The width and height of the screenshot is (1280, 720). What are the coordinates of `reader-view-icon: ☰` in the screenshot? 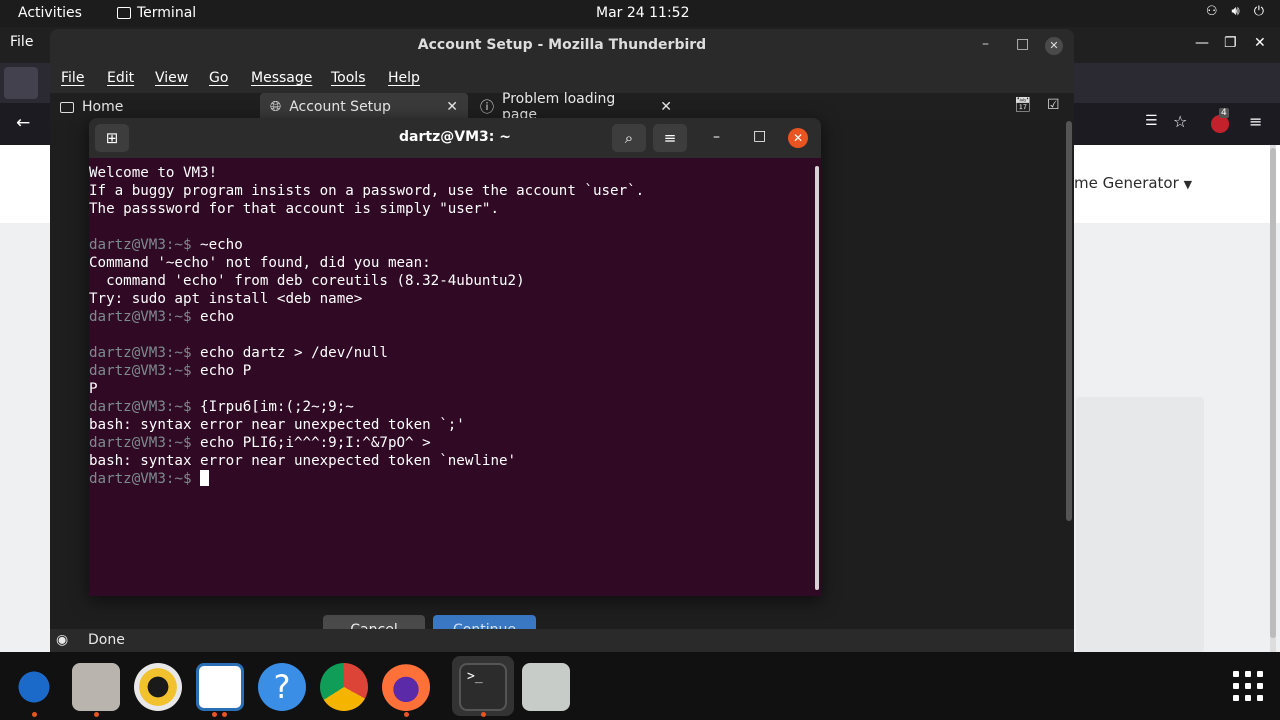 It's located at (1151, 121).